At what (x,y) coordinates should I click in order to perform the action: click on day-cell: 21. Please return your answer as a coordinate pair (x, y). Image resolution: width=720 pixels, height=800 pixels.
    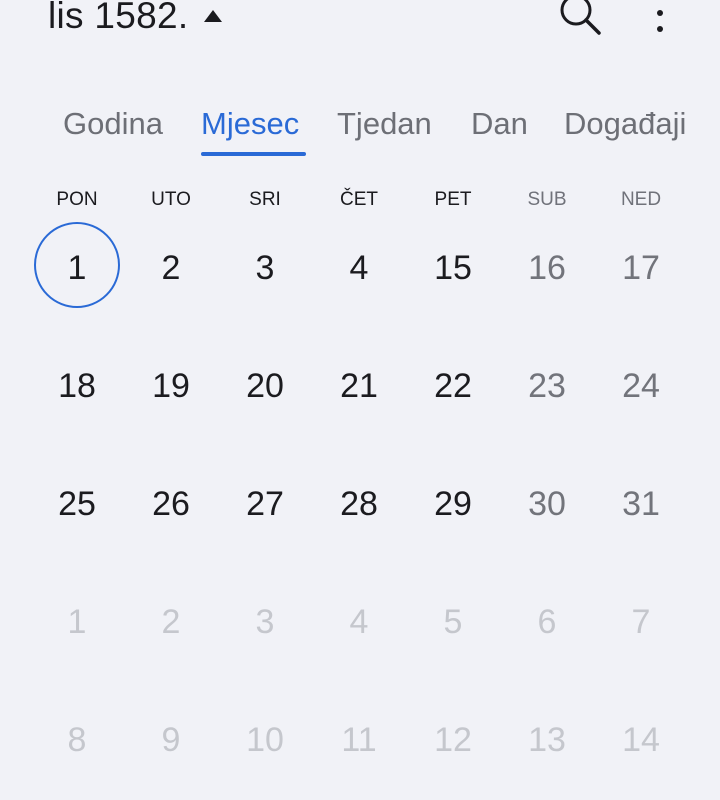
    Looking at the image, I should click on (359, 385).